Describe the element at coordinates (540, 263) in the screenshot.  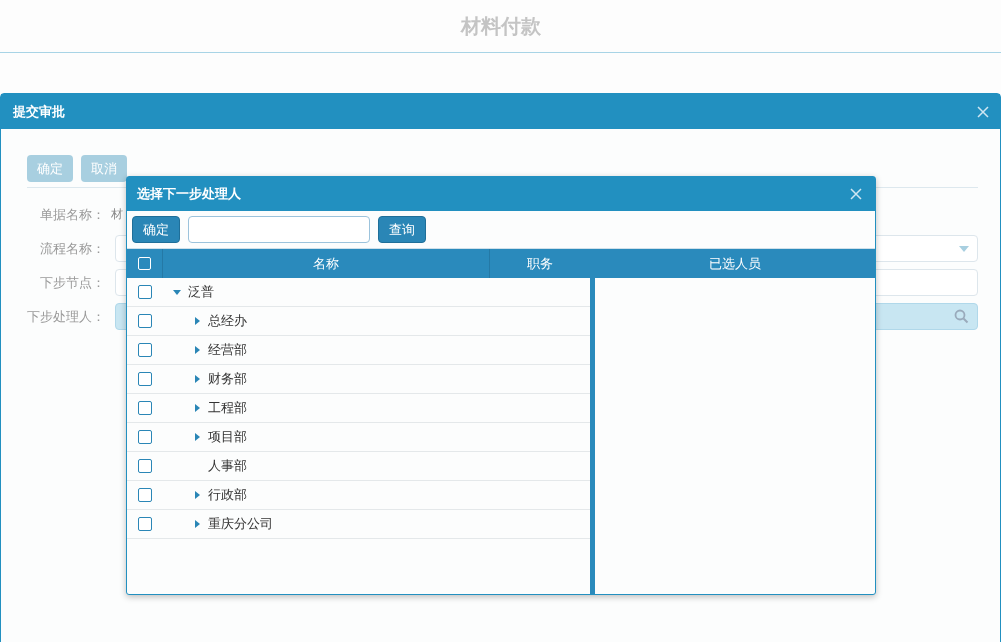
I see `column-header: 职务` at that location.